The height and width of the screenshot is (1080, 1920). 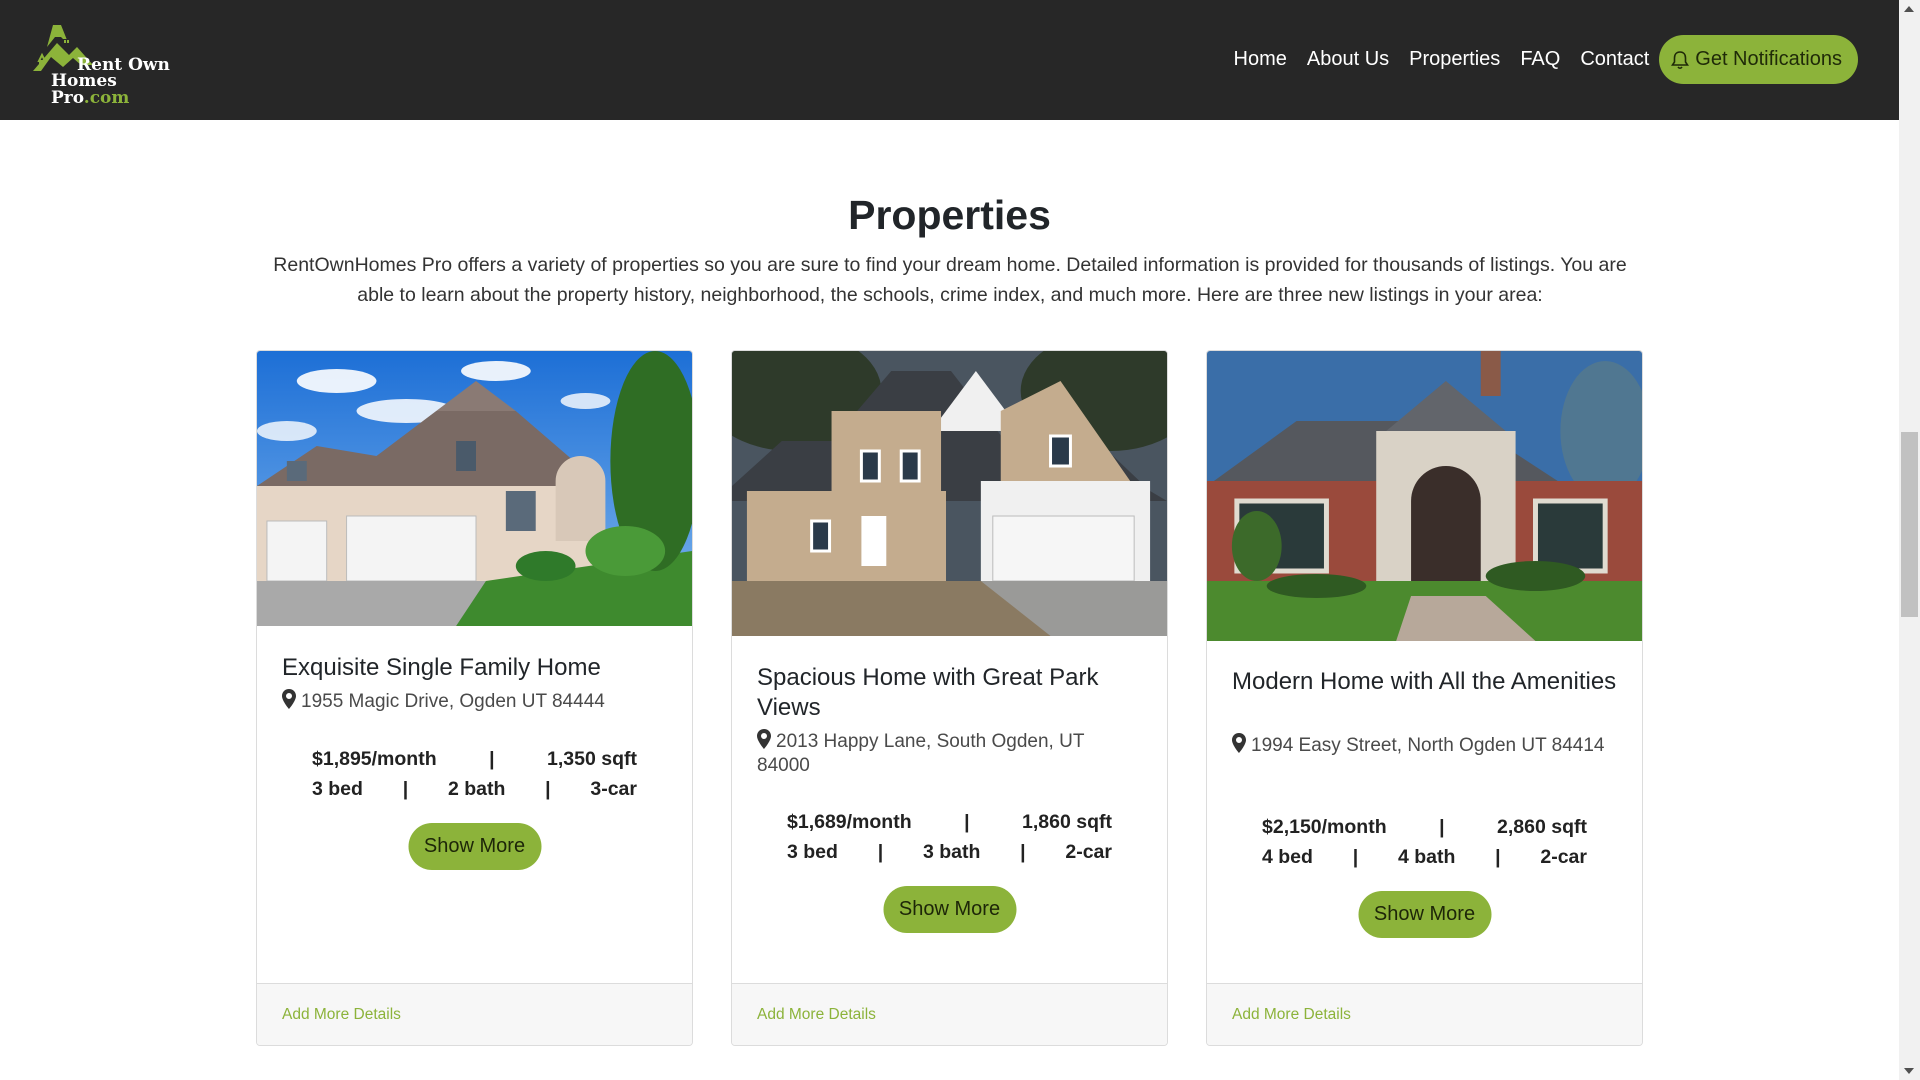 What do you see at coordinates (1287, 856) in the screenshot?
I see `property-beds: 4 bed` at bounding box center [1287, 856].